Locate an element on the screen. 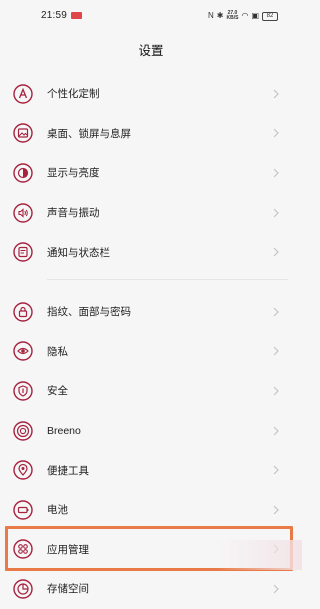  settings-item-sound: 声音与振动 is located at coordinates (151, 213).